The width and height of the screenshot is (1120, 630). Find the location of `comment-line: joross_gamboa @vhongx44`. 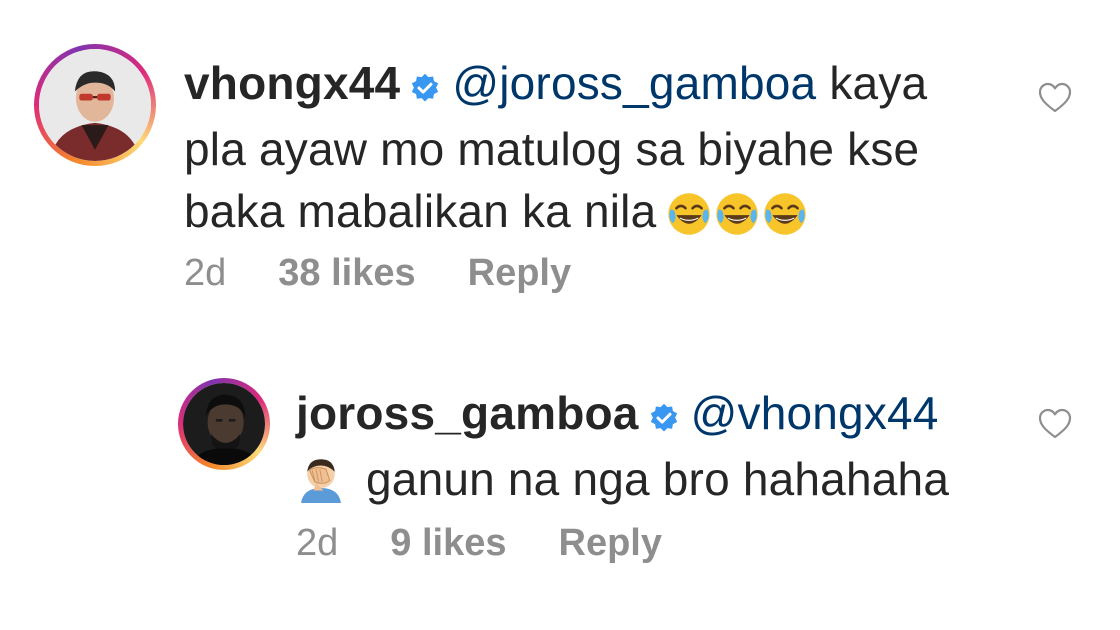

comment-line: joross_gamboa @vhongx44 is located at coordinates (646, 415).